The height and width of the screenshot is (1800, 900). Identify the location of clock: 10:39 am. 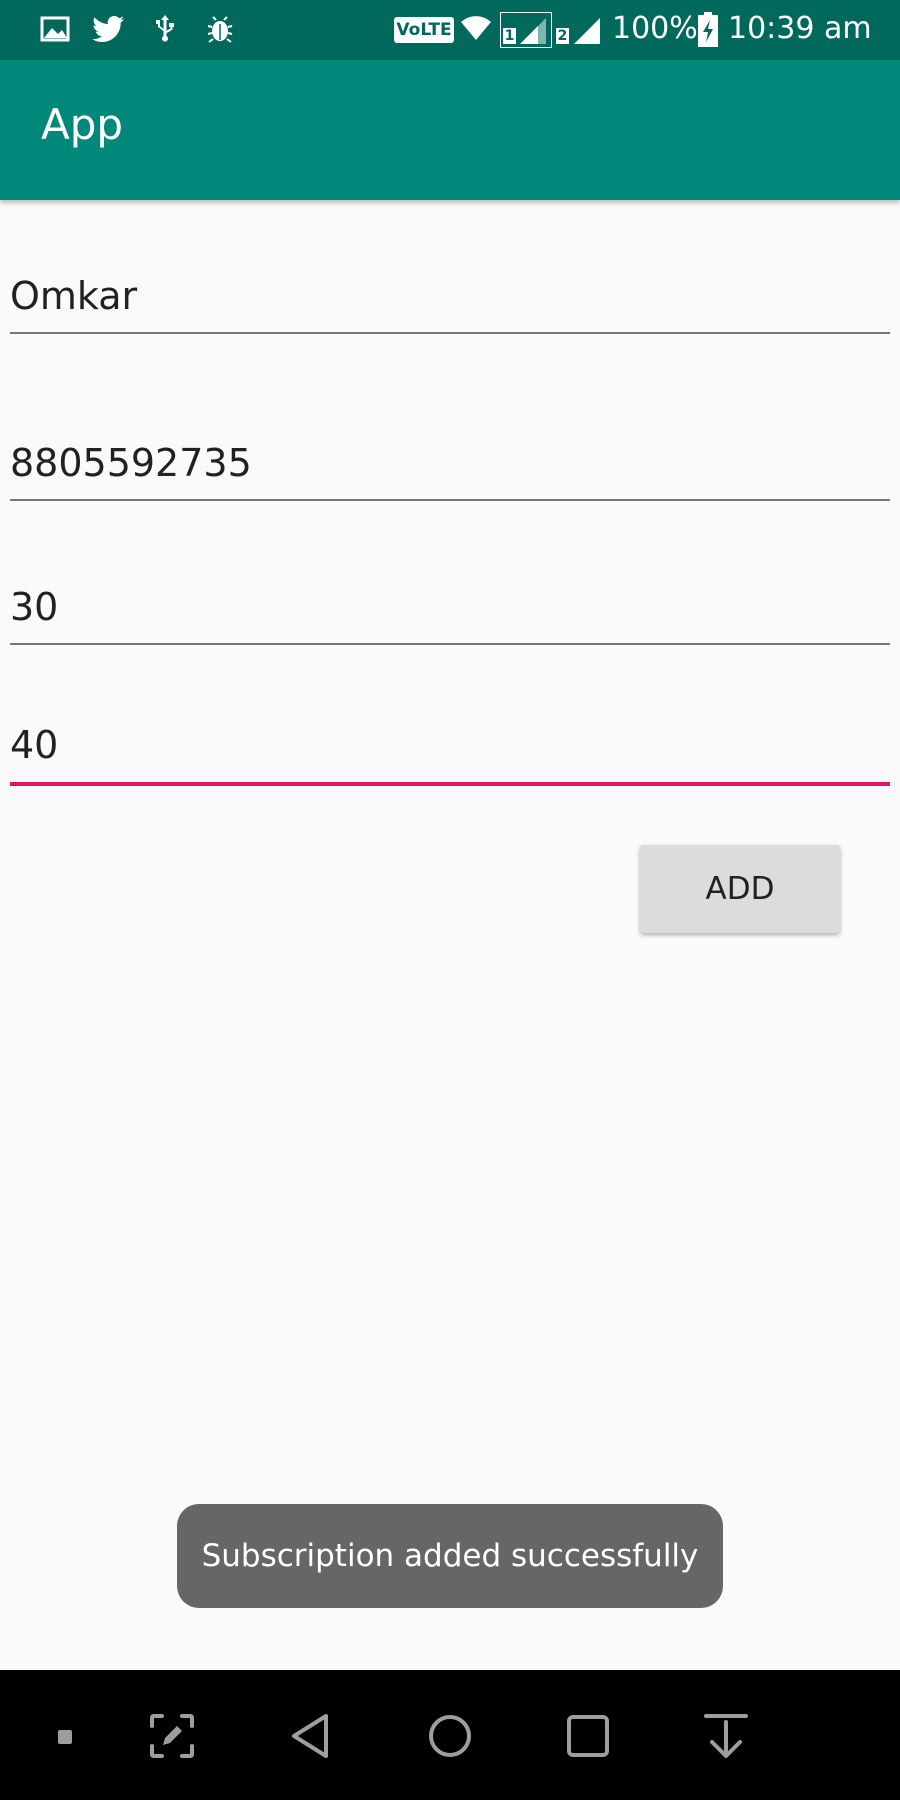
(800, 28).